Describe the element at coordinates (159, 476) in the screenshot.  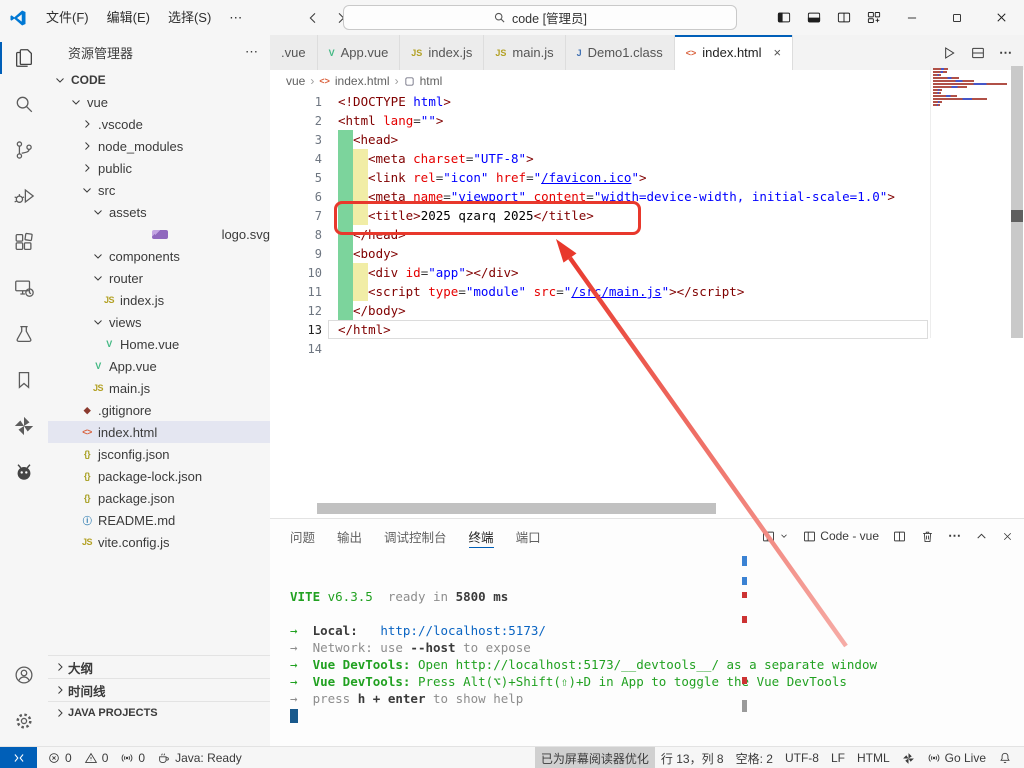
I see `tree-item-package-lock.json: {} package-lock.json` at that location.